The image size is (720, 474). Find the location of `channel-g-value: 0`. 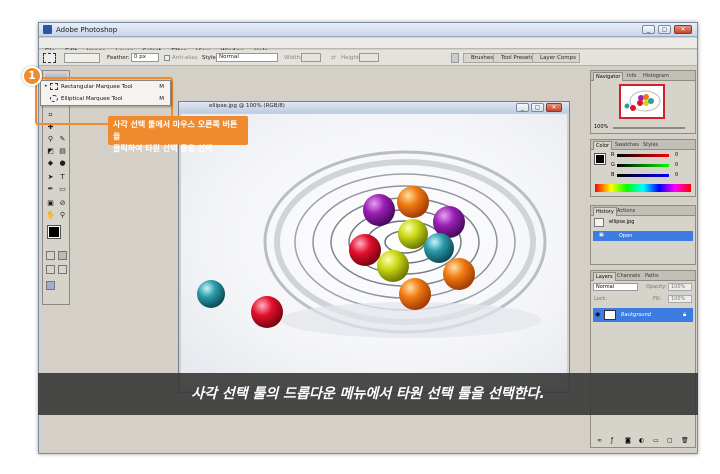

channel-g-value: 0 is located at coordinates (676, 165).